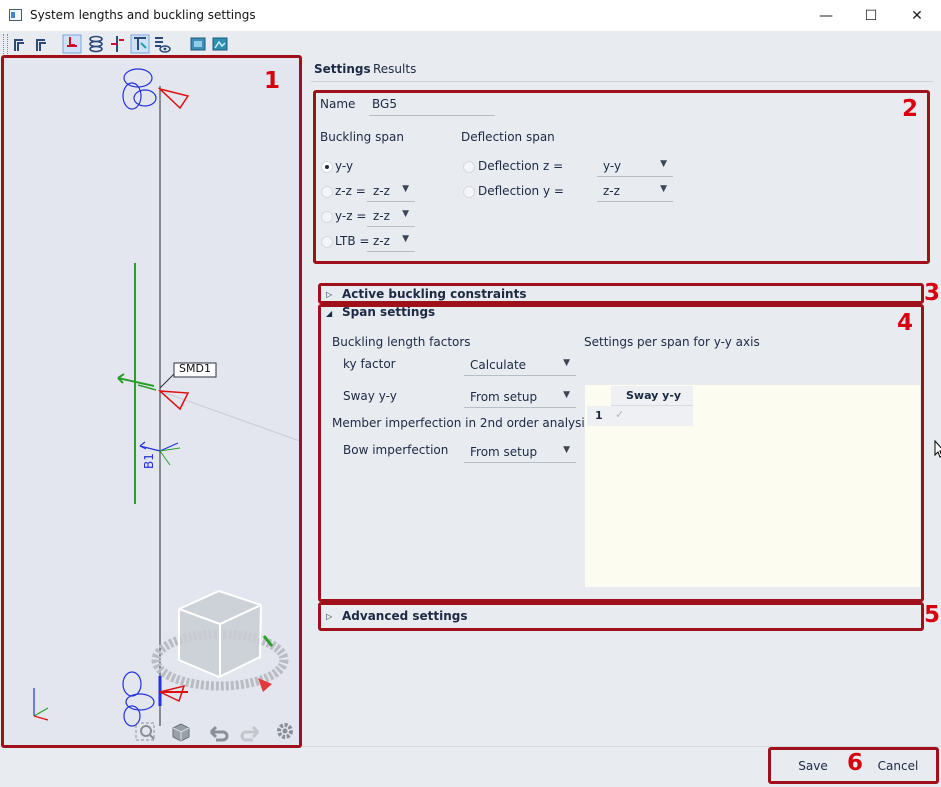  Describe the element at coordinates (5, 44) in the screenshot. I see `toolbar-grip` at that location.